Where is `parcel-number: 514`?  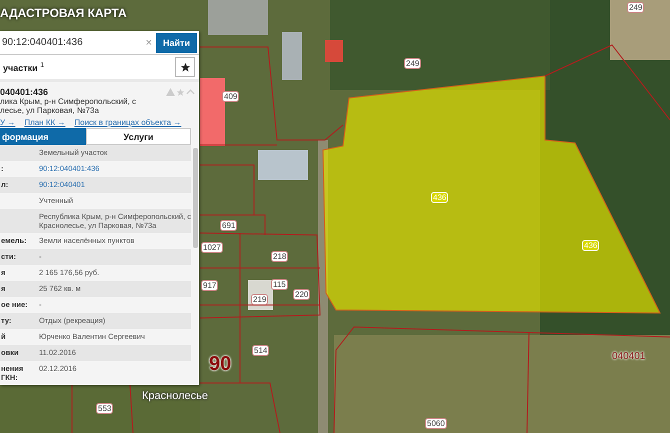 parcel-number: 514 is located at coordinates (261, 350).